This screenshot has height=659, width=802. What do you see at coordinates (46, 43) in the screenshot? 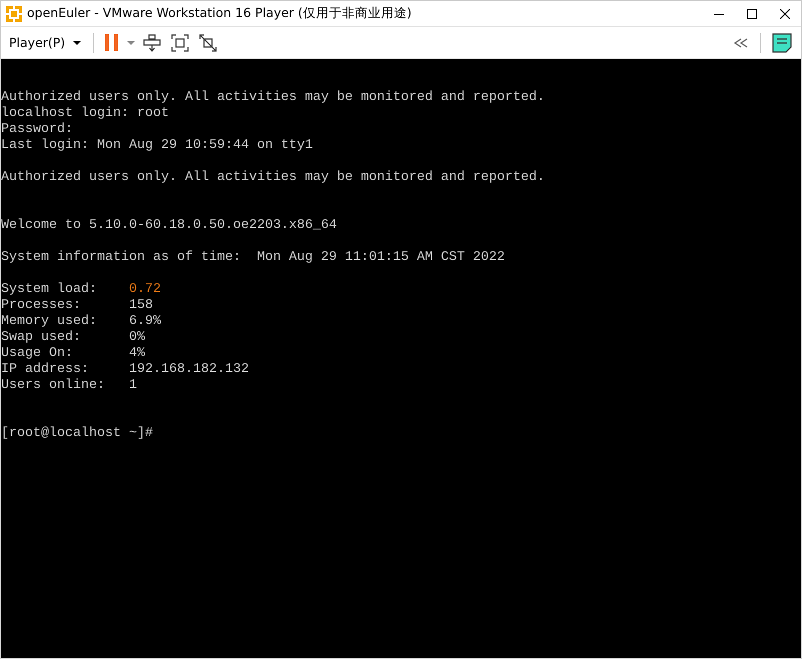
I see `player-menu-button: Player(P)` at bounding box center [46, 43].